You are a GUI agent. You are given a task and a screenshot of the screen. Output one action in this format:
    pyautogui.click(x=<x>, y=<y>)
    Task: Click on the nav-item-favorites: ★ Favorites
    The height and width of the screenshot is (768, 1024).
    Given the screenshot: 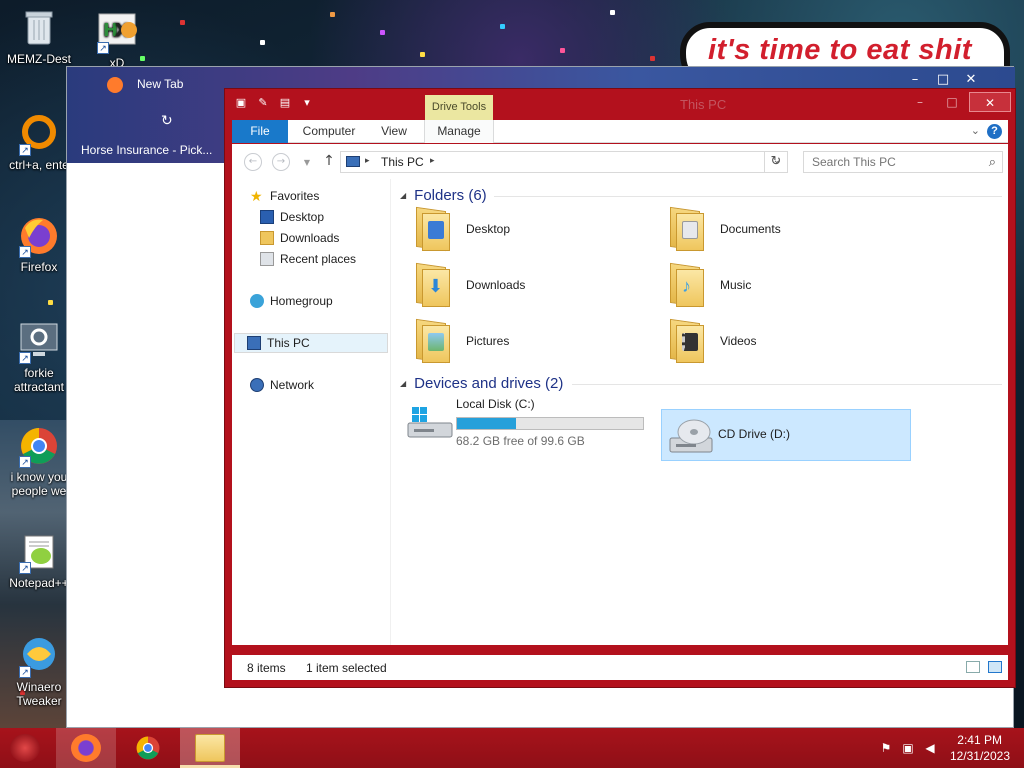 What is the action you would take?
    pyautogui.click(x=284, y=196)
    